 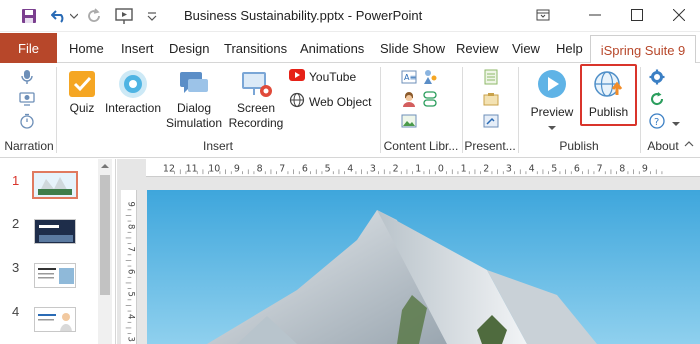 What do you see at coordinates (133, 84) in the screenshot?
I see `interaction-icon` at bounding box center [133, 84].